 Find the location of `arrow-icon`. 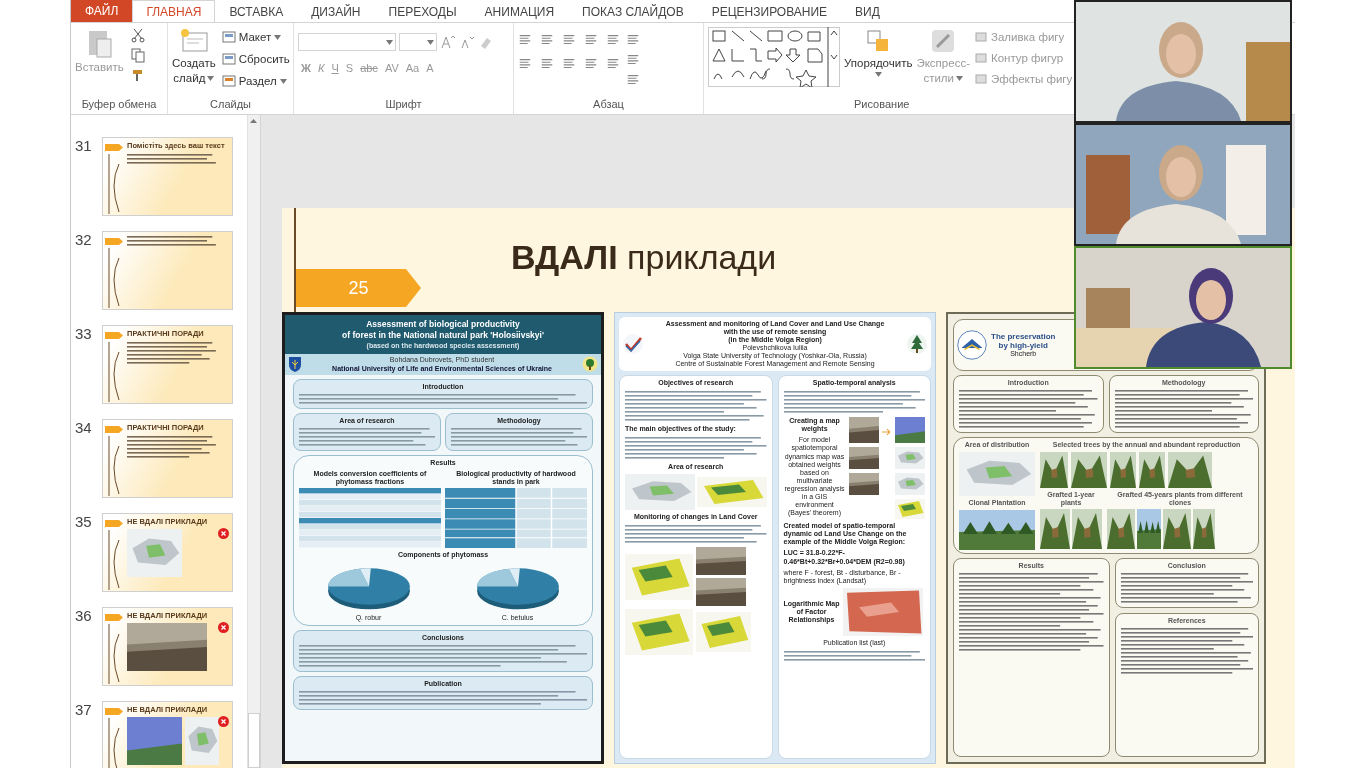

arrow-icon is located at coordinates (886, 432).